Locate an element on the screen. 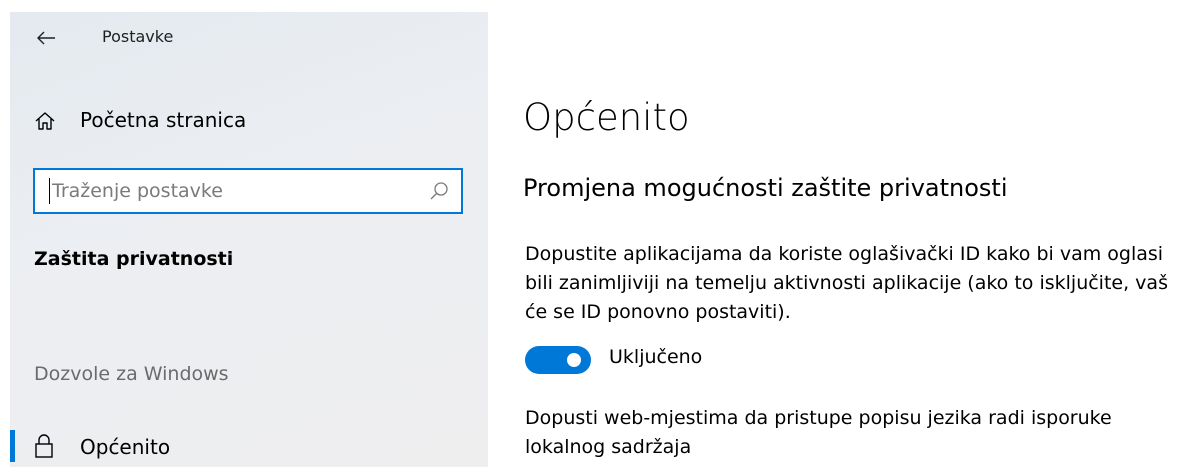  section-title: Zaštita privatnosti is located at coordinates (134, 259).